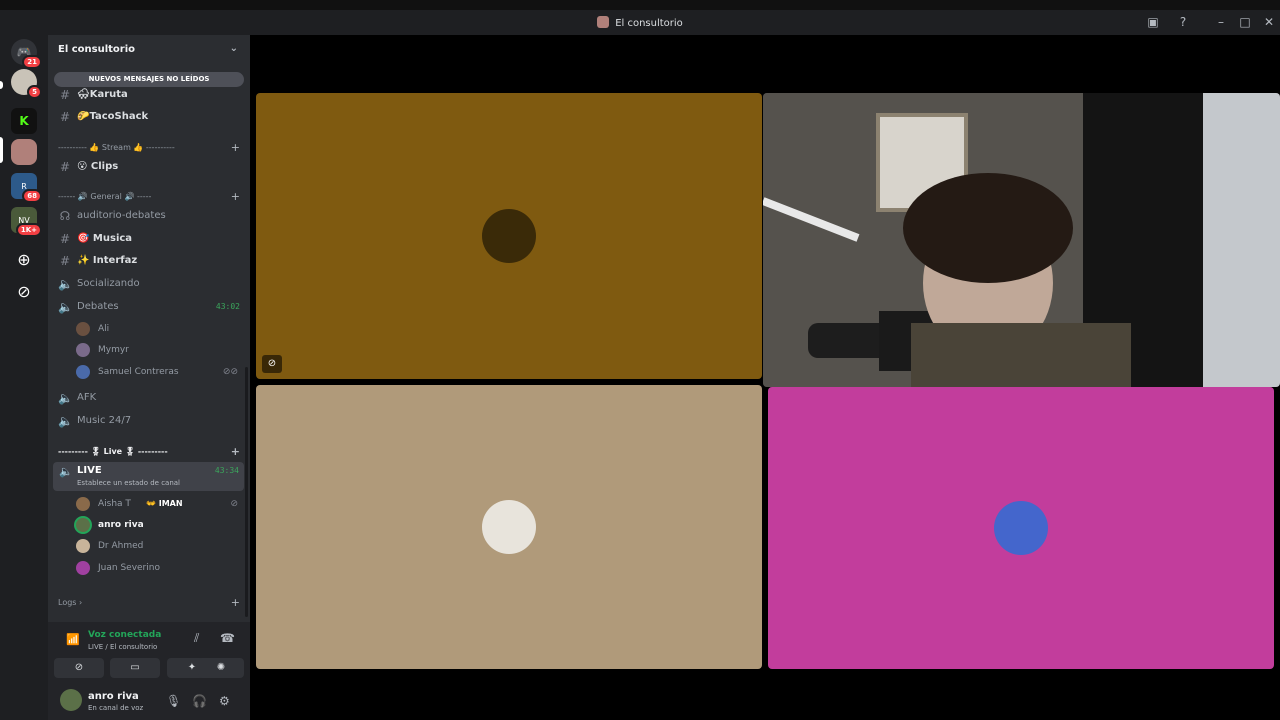 The width and height of the screenshot is (1280, 720). Describe the element at coordinates (151, 452) in the screenshot. I see `category-live: --------- 🎖 Live 🎖 --------- +` at that location.